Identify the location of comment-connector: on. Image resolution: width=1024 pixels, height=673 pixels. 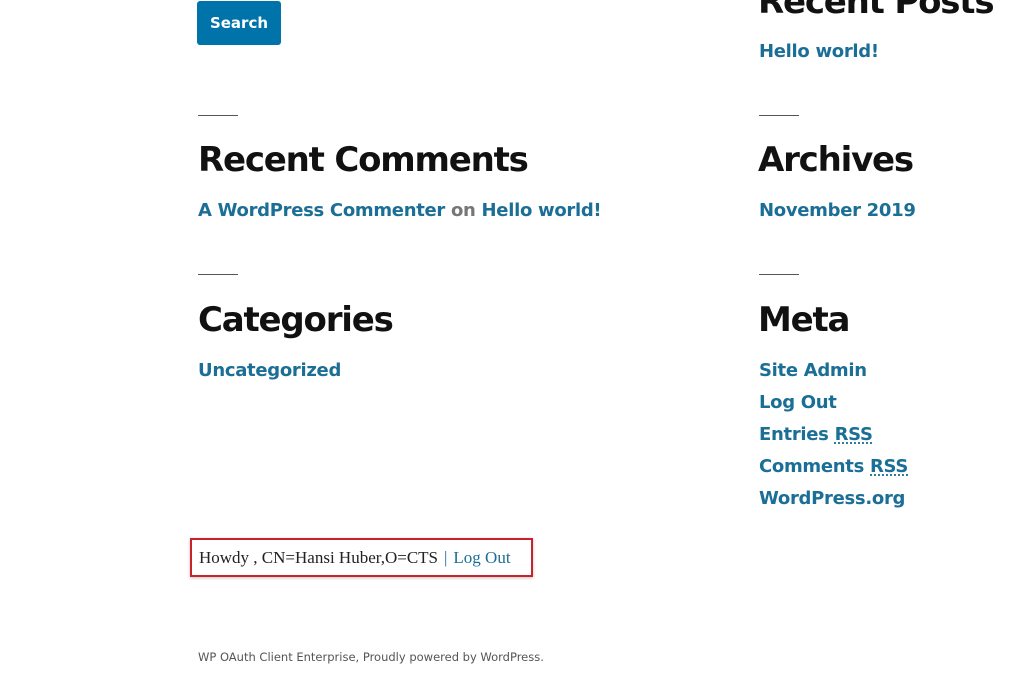
(463, 210).